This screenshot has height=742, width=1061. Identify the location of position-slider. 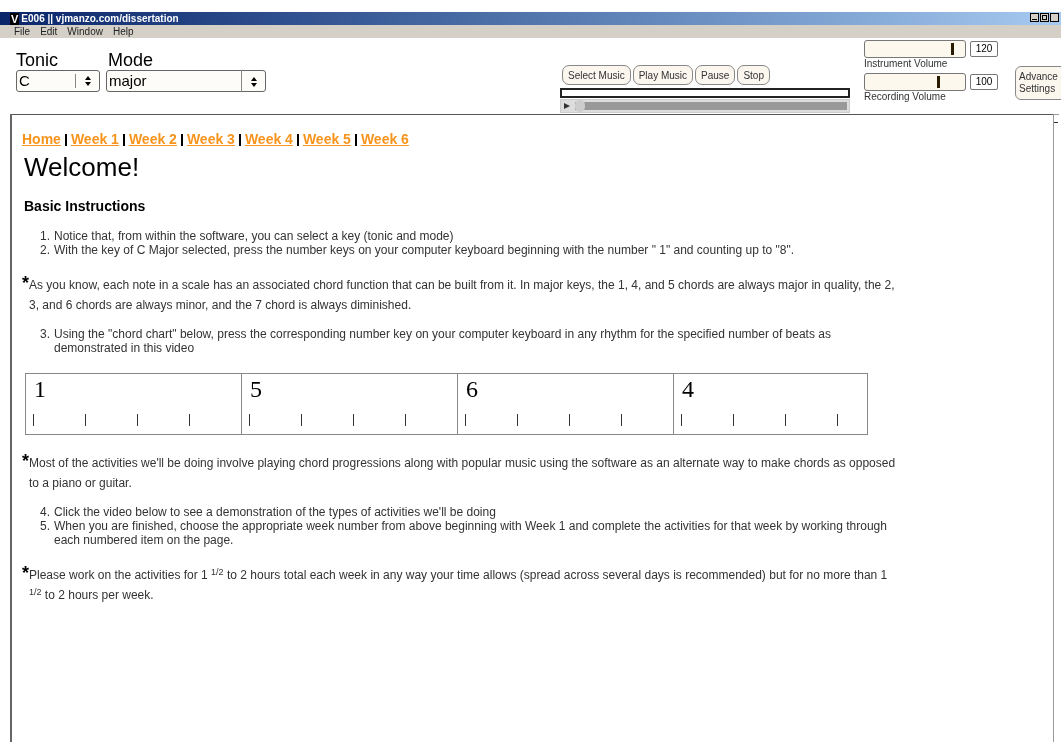
(711, 106).